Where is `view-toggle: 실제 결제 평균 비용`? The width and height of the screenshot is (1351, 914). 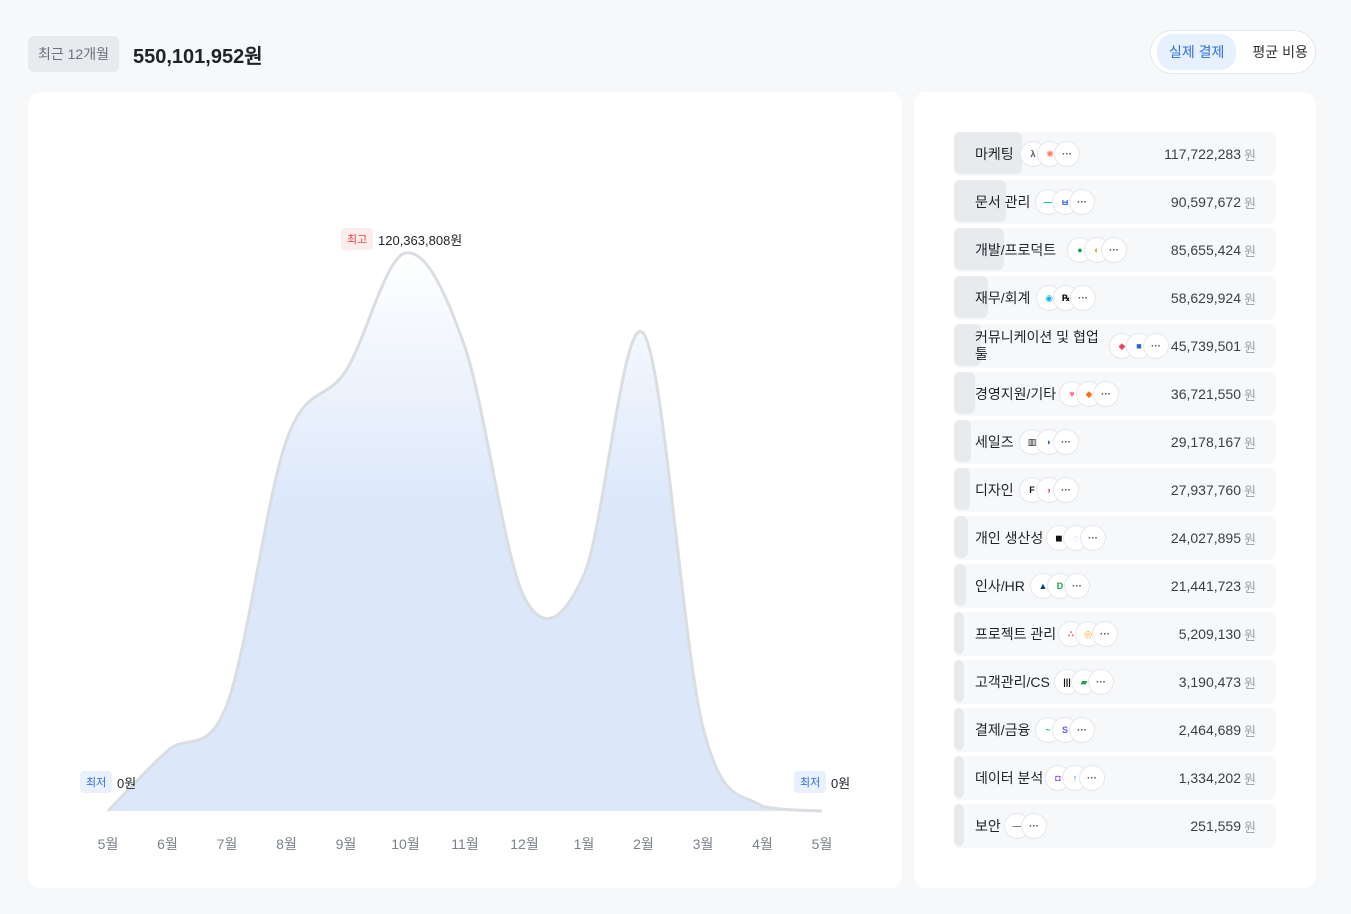
view-toggle: 실제 결제 평균 비용 is located at coordinates (1233, 52).